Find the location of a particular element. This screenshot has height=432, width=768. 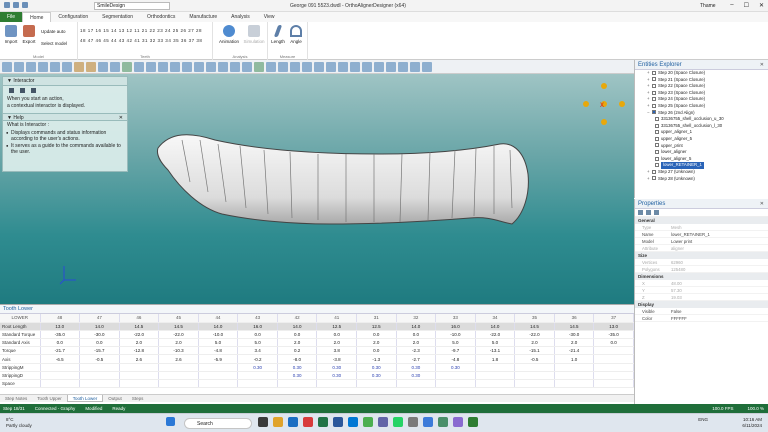

wireframe-icon is located at coordinates (151, 66).